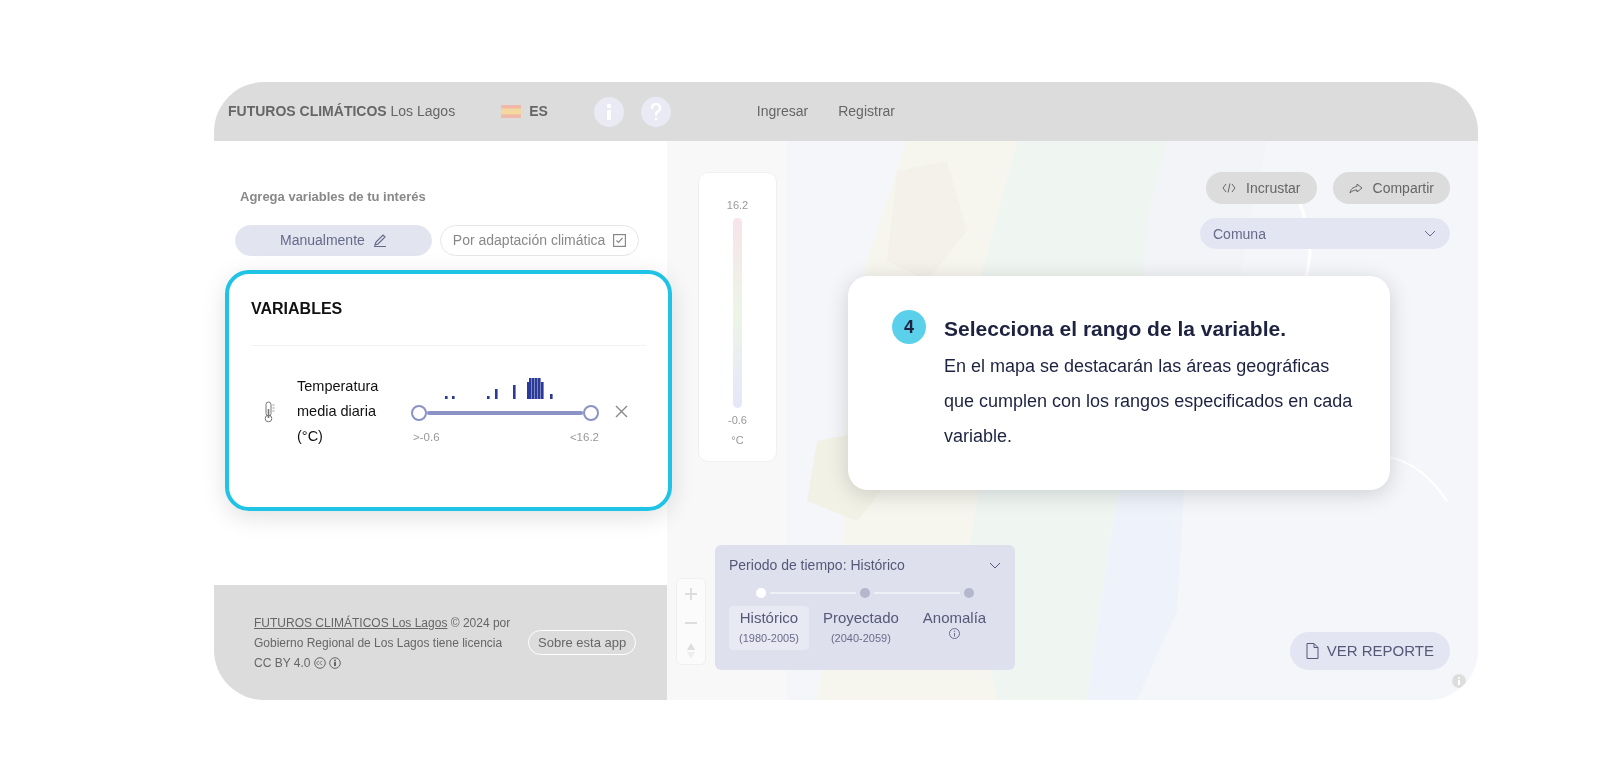 The image size is (1600, 784). I want to click on plus-icon, so click(691, 594).